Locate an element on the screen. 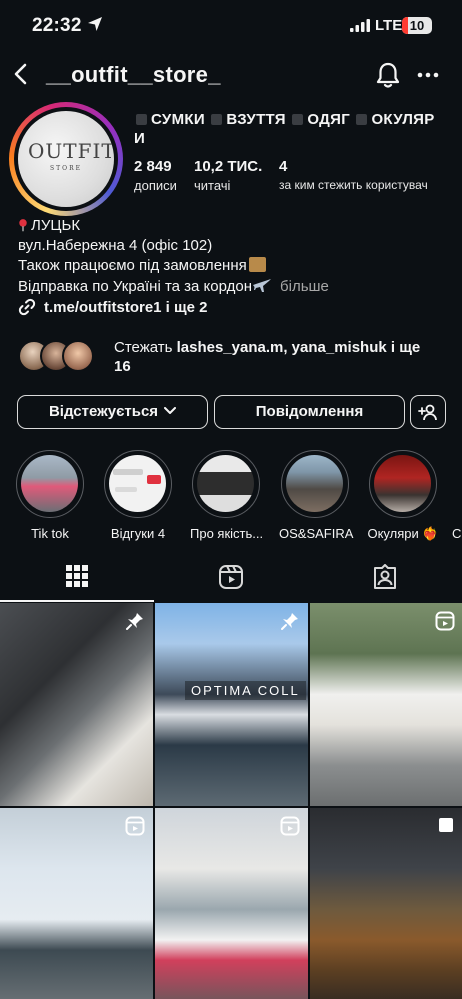 This screenshot has height=999, width=462. reels-icon is located at coordinates (231, 577).